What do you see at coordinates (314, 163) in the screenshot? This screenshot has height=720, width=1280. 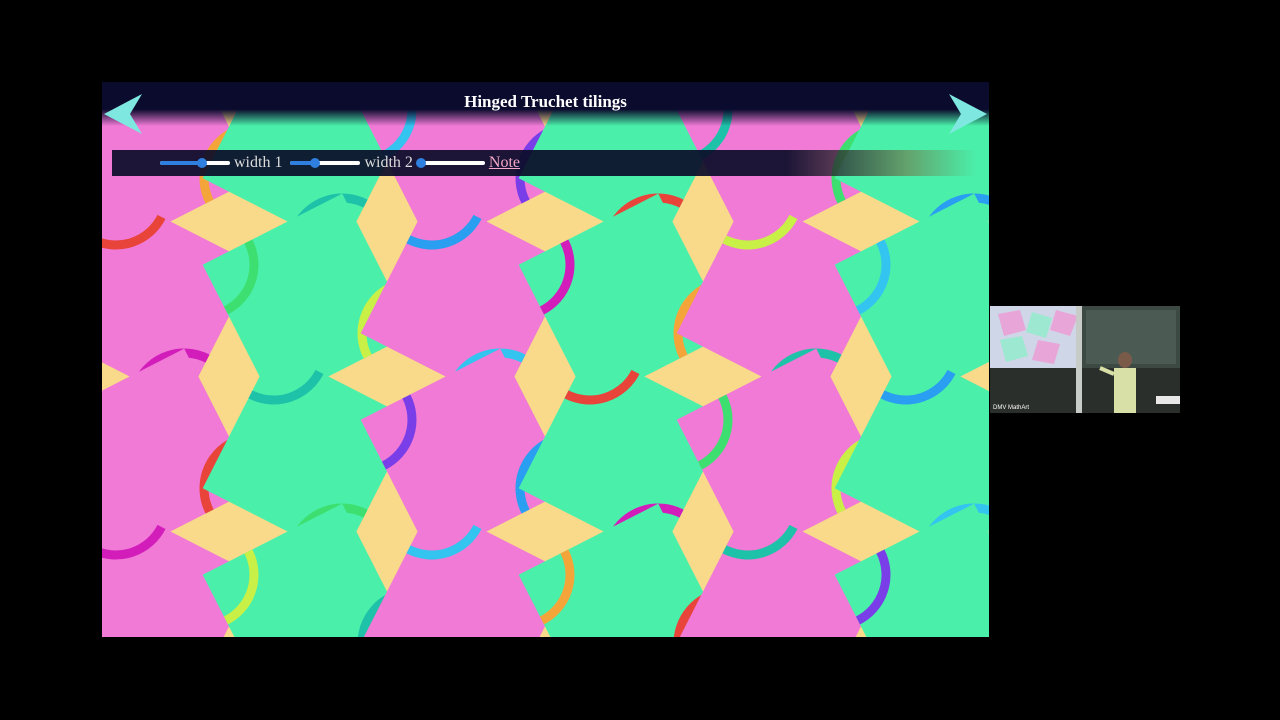 I see `width-1-slider-knob` at bounding box center [314, 163].